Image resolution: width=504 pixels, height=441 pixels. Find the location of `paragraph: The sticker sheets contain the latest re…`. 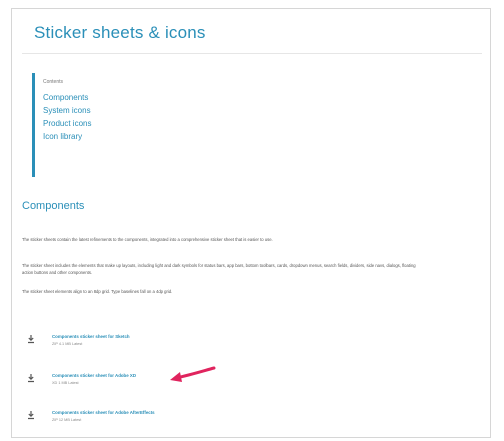

paragraph: The sticker sheets contain the latest re… is located at coordinates (147, 239).